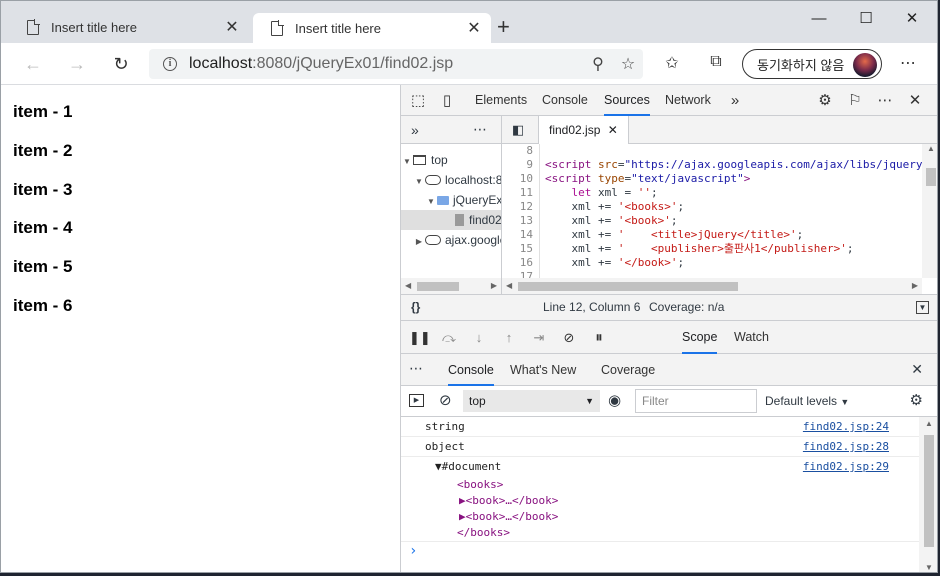 The height and width of the screenshot is (576, 940). Describe the element at coordinates (353, 63) in the screenshot. I see `url-path: :8080/jQueryEx01/find02.jsp` at that location.